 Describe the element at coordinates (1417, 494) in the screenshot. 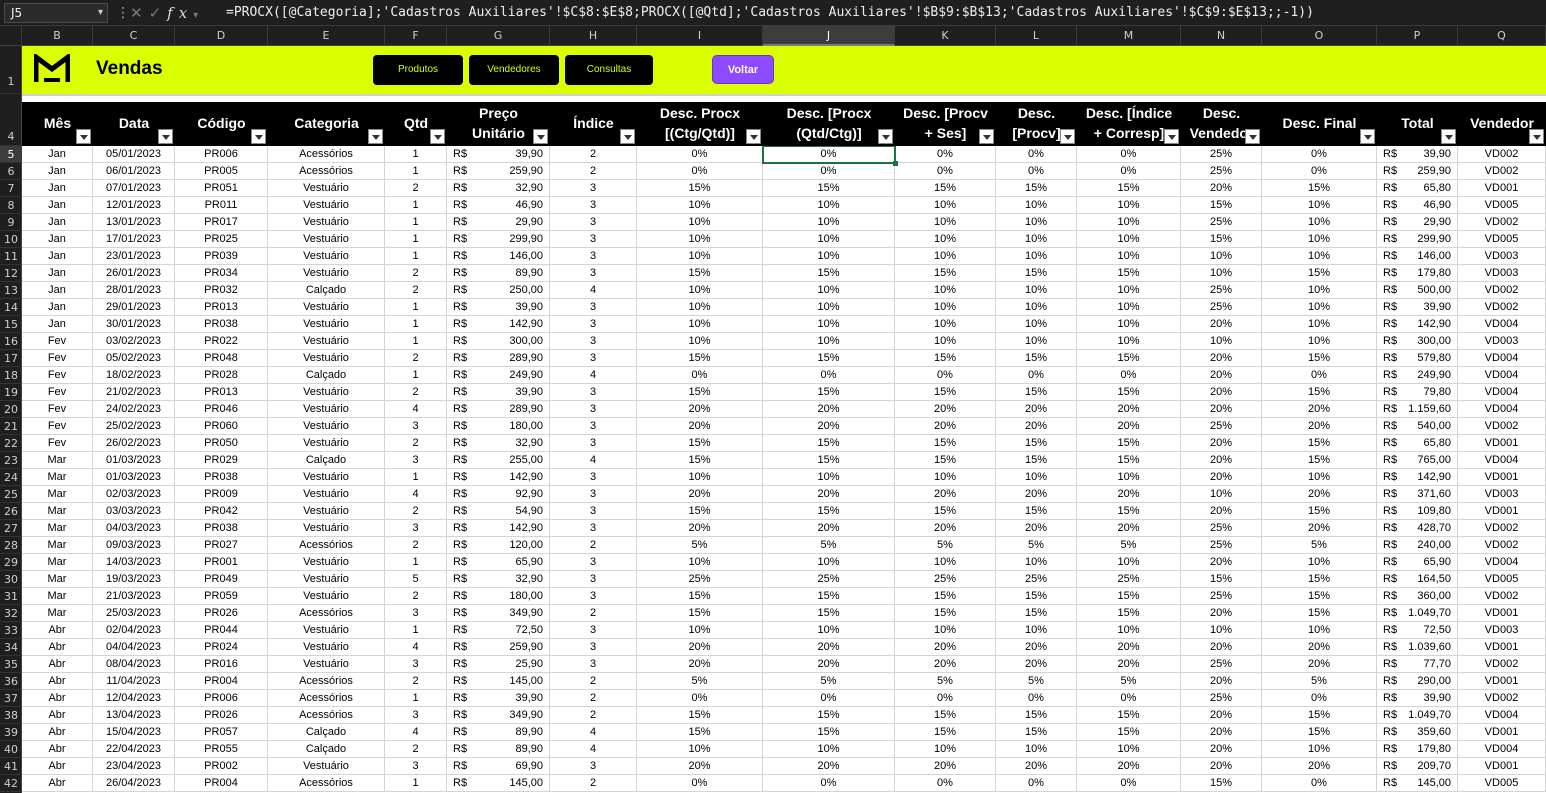

I see `table-cell: R$ 371,60` at that location.